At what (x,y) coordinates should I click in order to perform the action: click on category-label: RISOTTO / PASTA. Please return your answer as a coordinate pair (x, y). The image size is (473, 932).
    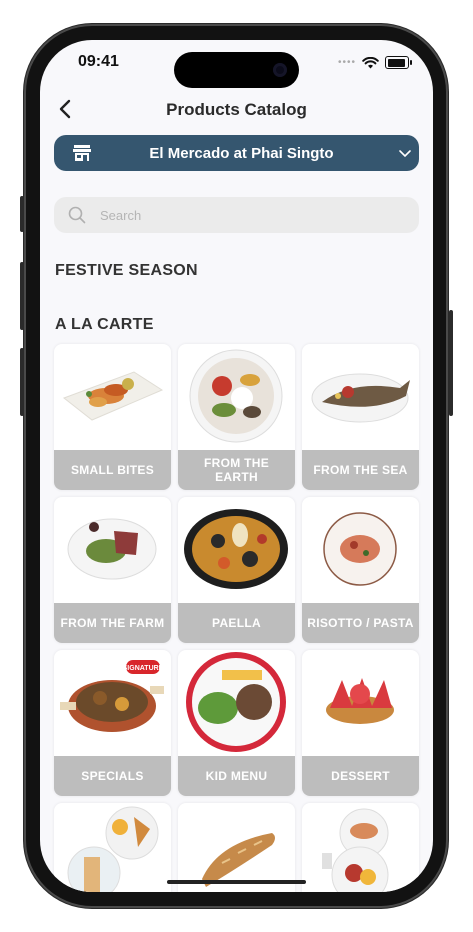
    Looking at the image, I should click on (360, 623).